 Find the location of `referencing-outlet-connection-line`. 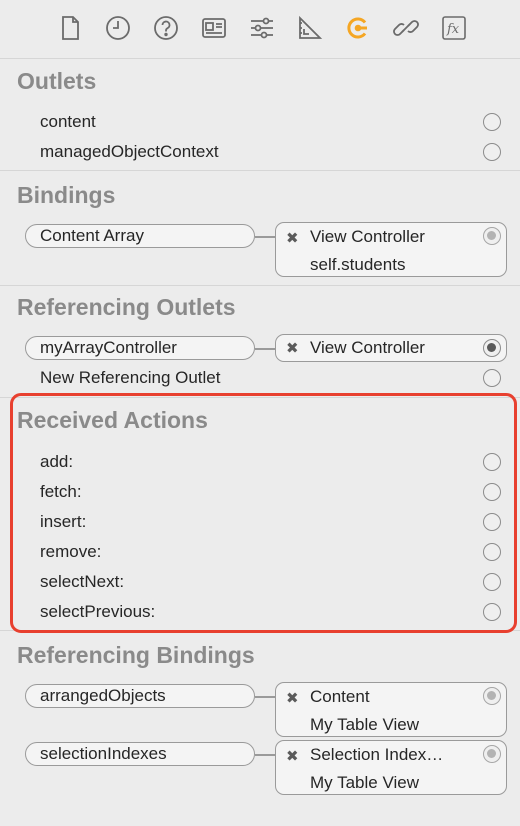

referencing-outlet-connection-line is located at coordinates (265, 349).